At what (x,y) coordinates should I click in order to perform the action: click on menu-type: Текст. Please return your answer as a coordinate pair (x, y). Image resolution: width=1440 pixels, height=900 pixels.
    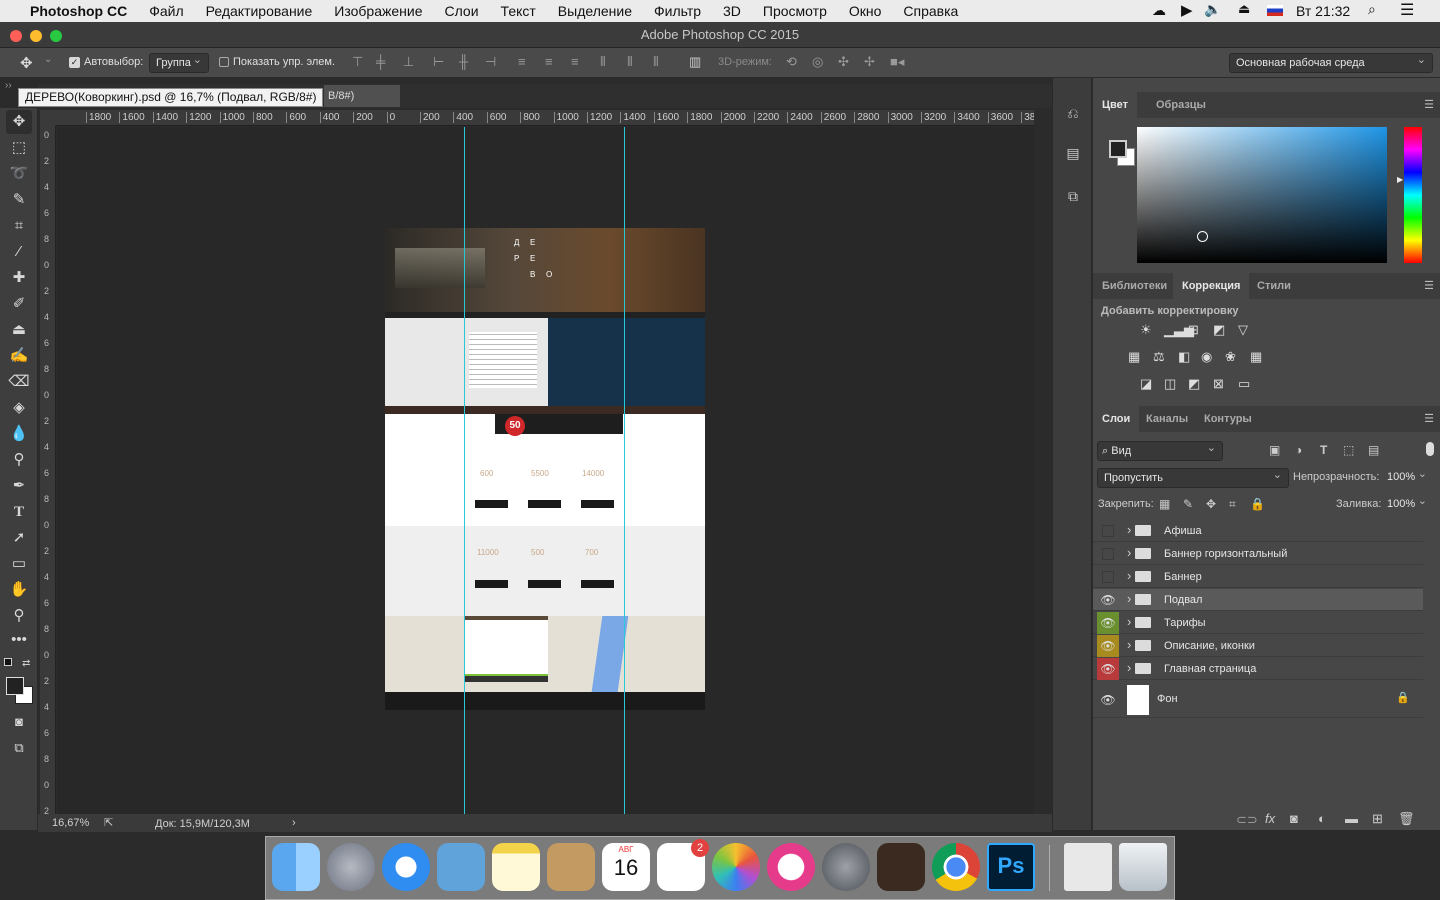
    Looking at the image, I should click on (518, 11).